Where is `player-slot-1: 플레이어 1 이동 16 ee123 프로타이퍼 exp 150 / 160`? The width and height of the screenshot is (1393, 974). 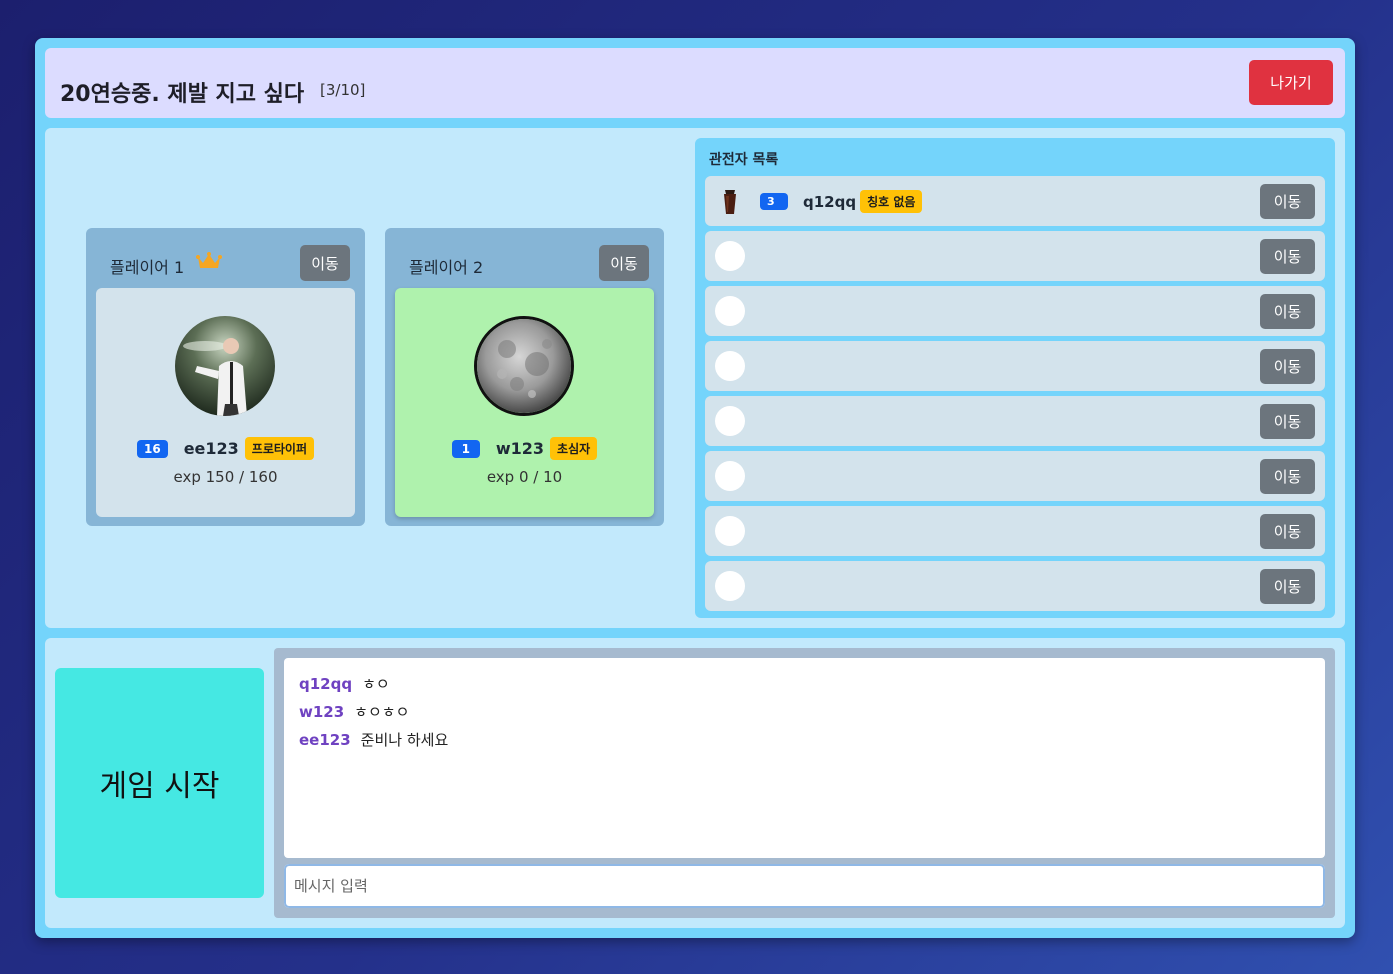
player-slot-1: 플레이어 1 이동 16 ee123 프로타이퍼 exp 150 / 160 is located at coordinates (225, 377).